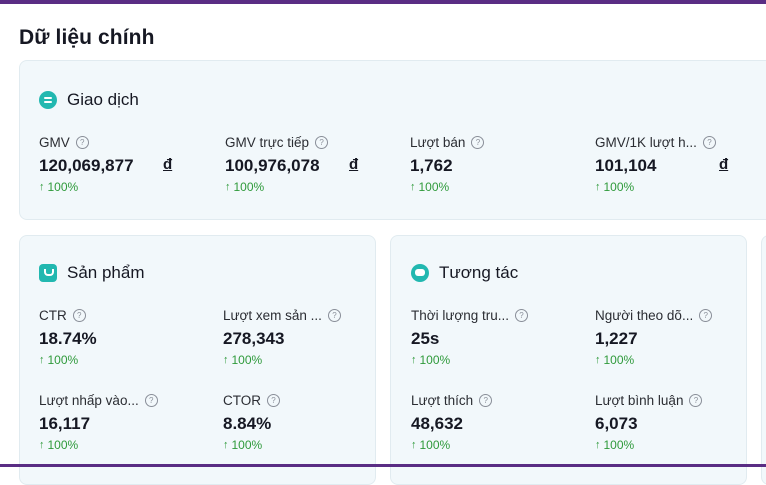  I want to click on metric-product-views: Lượt xem sản ...? 278,343 ↑ 100%, so click(308, 337).